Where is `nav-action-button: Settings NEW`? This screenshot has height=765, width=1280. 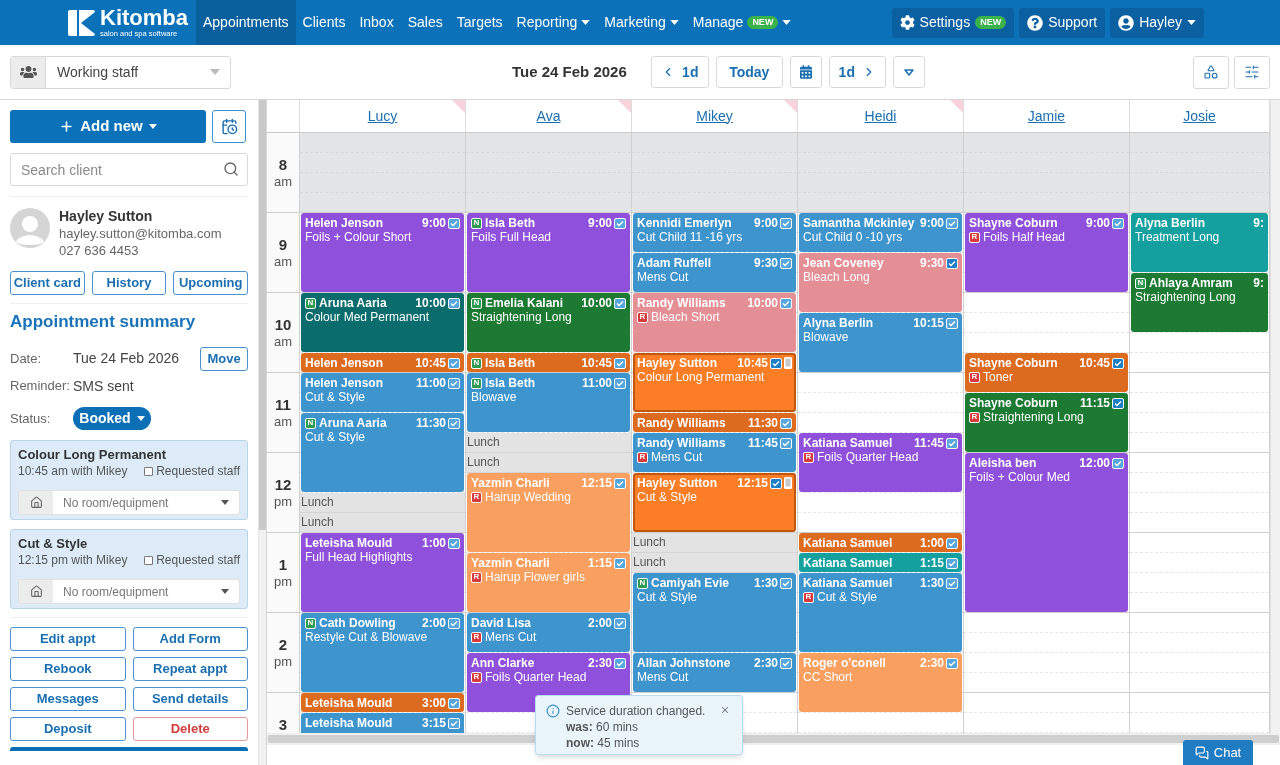 nav-action-button: Settings NEW is located at coordinates (953, 22).